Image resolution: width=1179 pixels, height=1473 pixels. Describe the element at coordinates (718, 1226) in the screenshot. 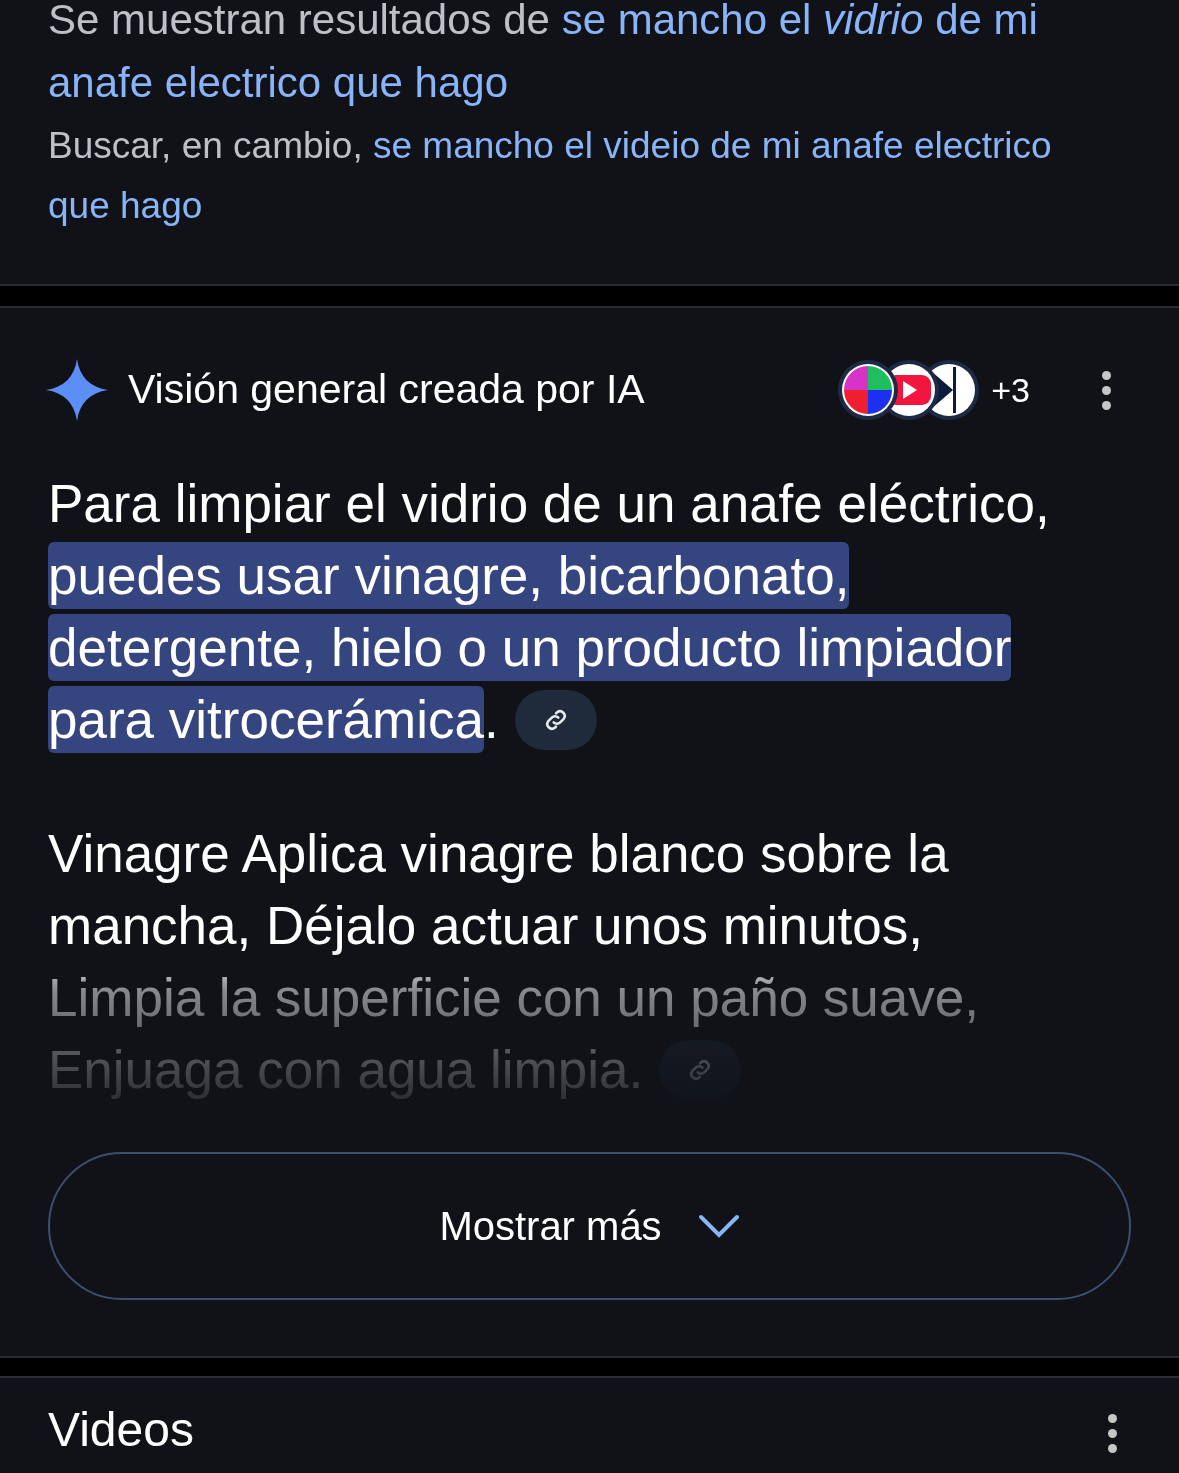

I see `chevron-down-icon` at that location.